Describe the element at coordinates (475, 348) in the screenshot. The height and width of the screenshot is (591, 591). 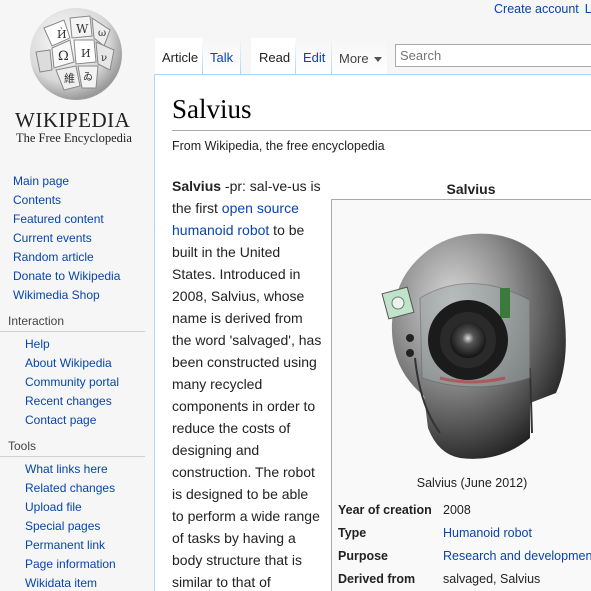
I see `robot-head-image` at that location.